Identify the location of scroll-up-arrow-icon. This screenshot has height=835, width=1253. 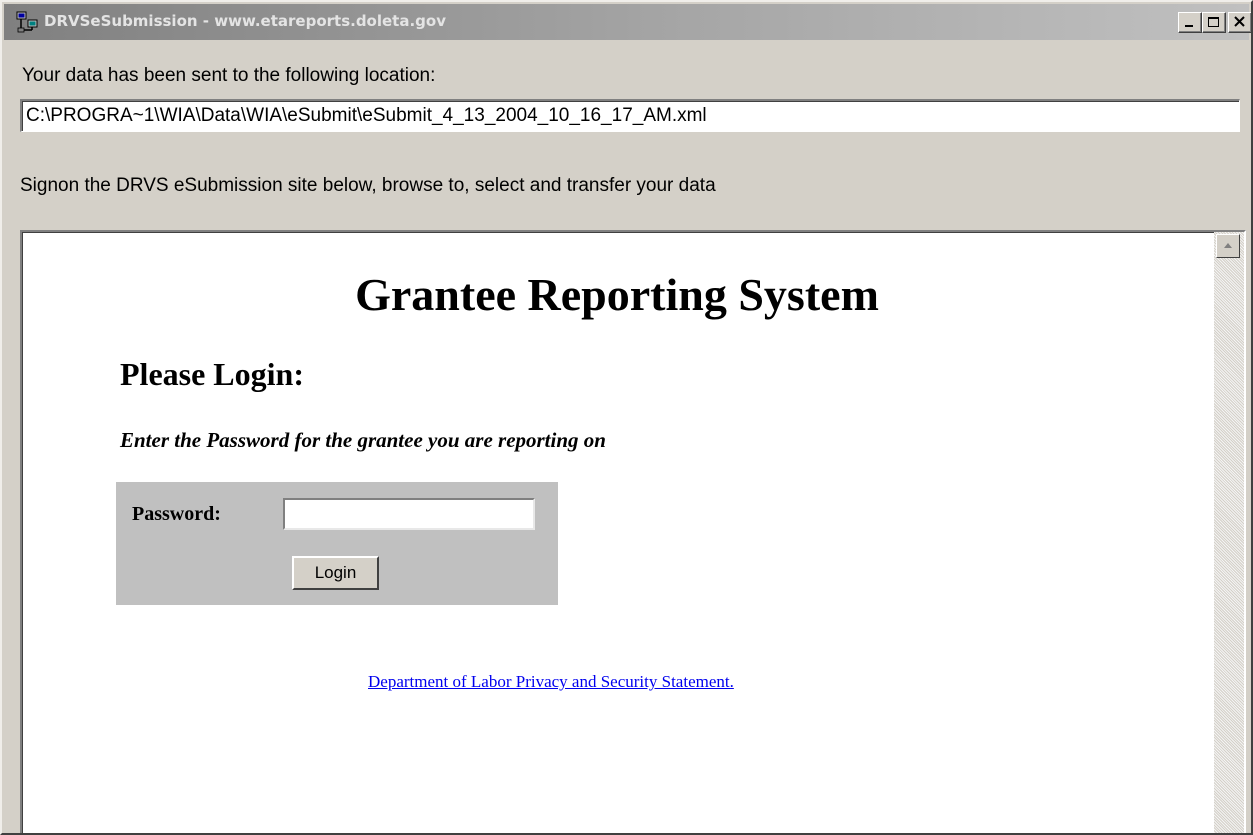
(1228, 245).